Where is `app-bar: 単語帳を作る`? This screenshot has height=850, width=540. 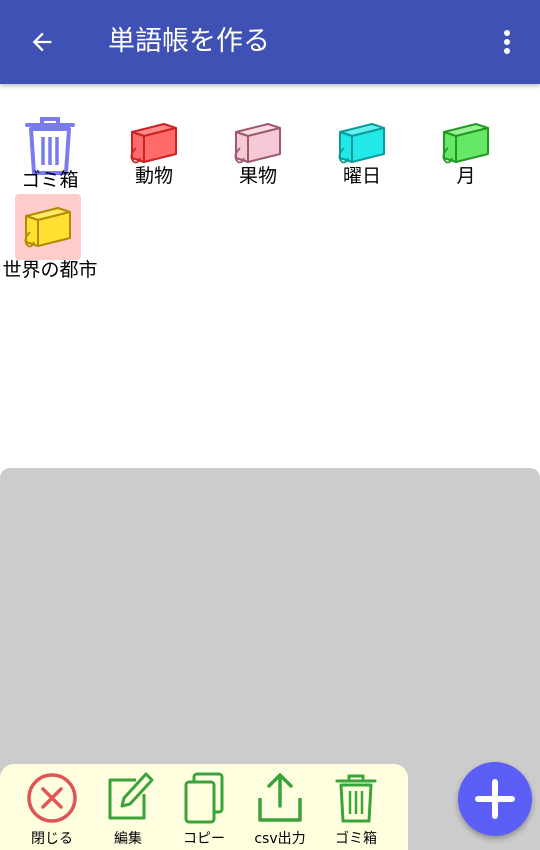 app-bar: 単語帳を作る is located at coordinates (270, 42).